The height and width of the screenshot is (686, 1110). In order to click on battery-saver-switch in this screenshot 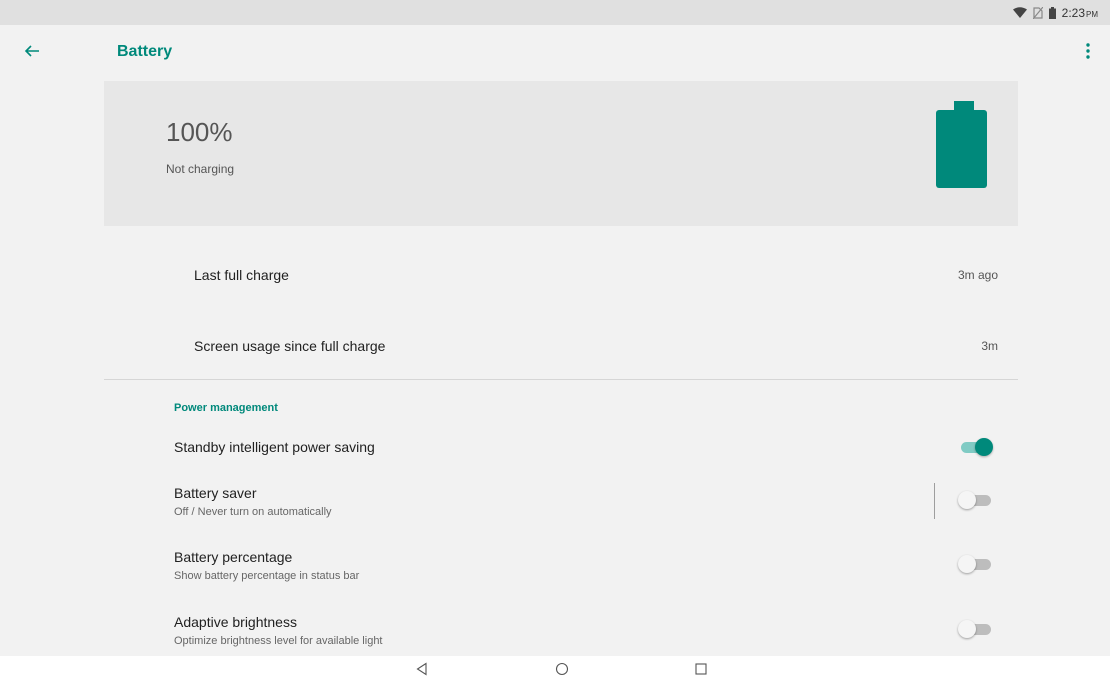, I will do `click(976, 500)`.